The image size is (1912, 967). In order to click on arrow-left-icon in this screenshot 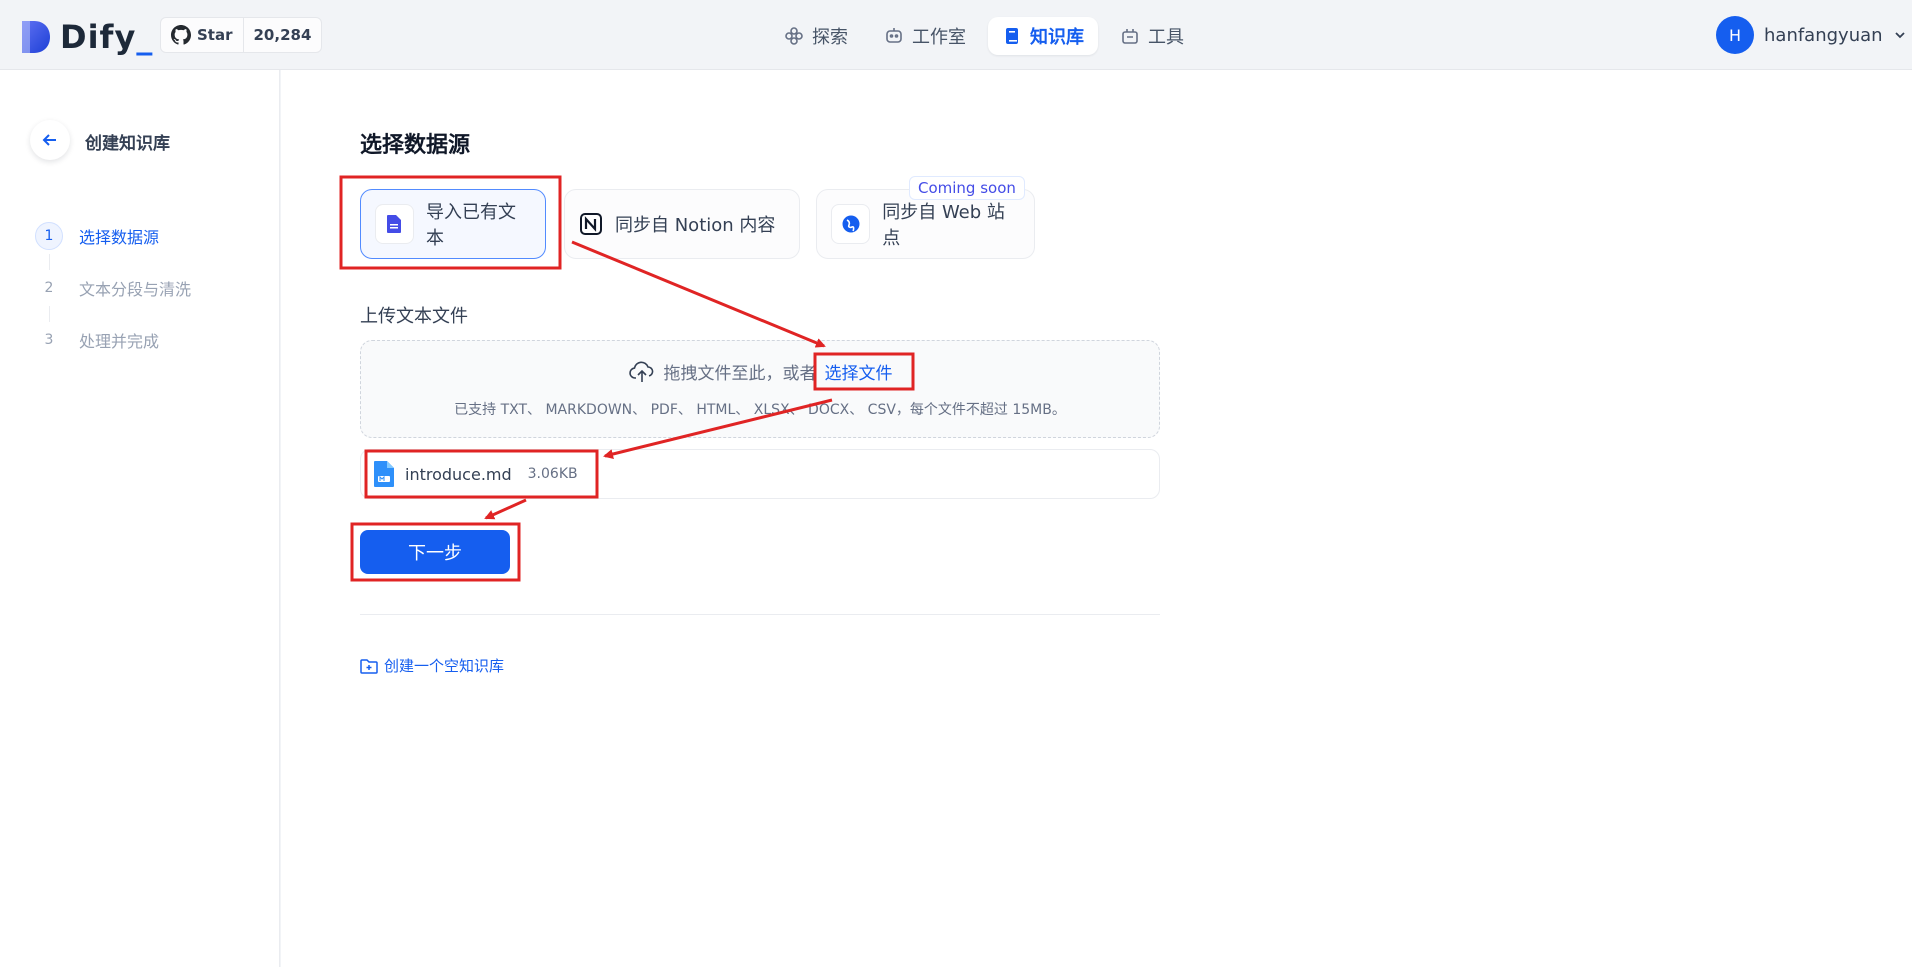, I will do `click(49, 140)`.